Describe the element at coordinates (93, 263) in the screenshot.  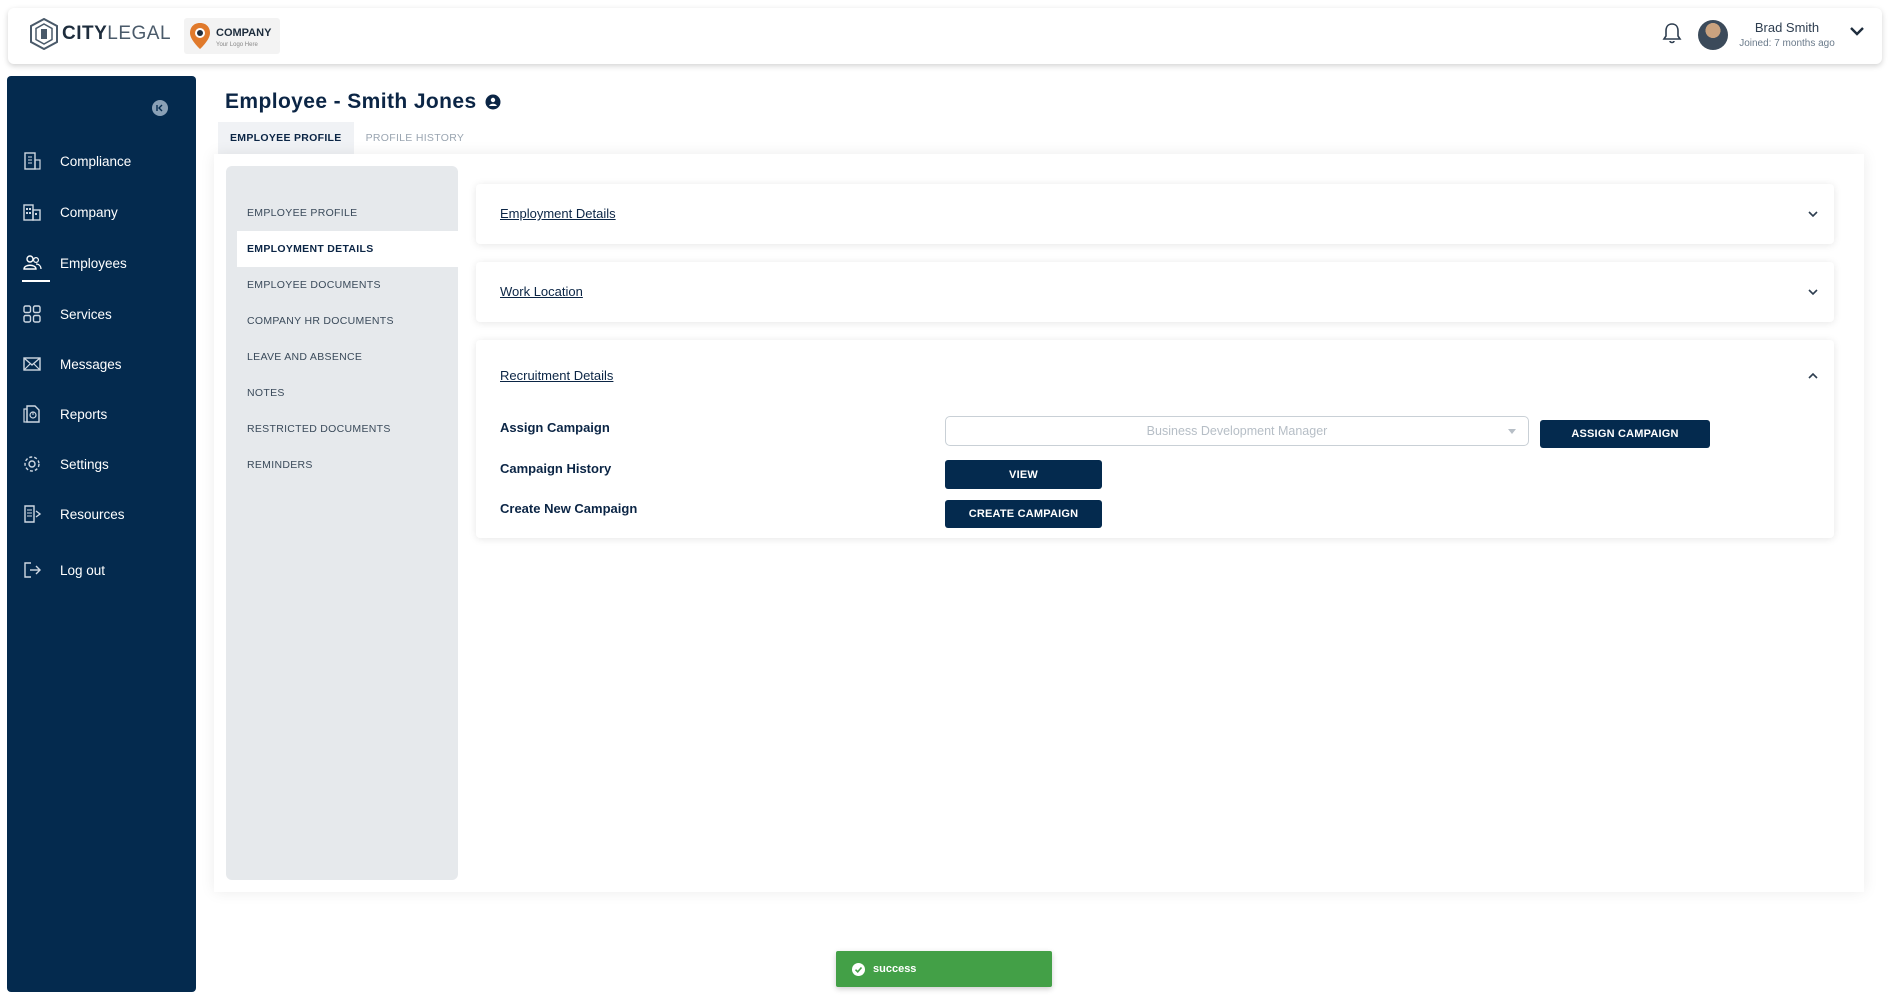
I see `sidebar-item-label: Employees` at that location.